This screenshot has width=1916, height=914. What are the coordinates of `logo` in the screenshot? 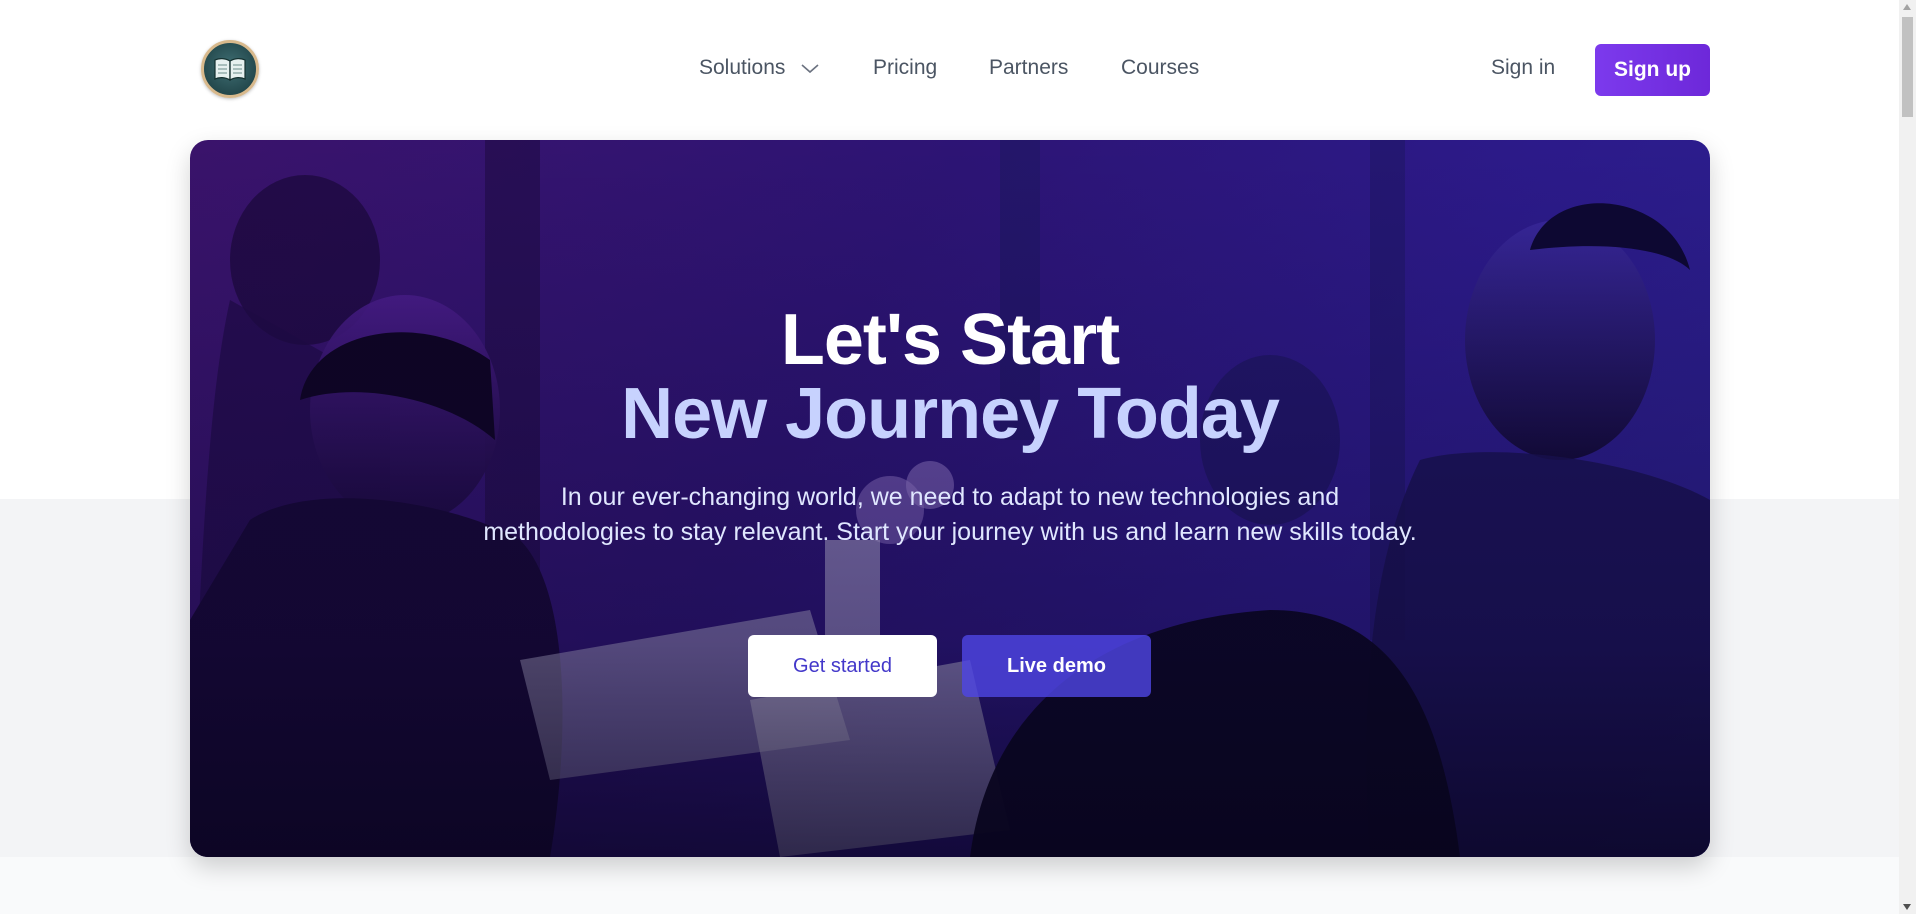 It's located at (230, 69).